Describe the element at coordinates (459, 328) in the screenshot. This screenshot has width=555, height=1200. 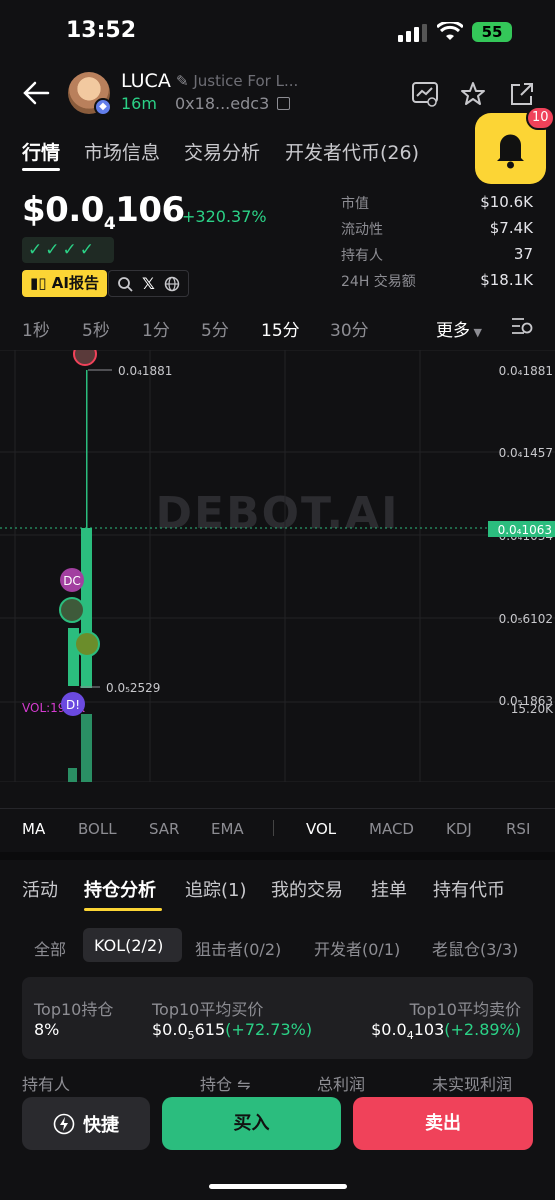
I see `interval-more: 更多 ▼` at that location.